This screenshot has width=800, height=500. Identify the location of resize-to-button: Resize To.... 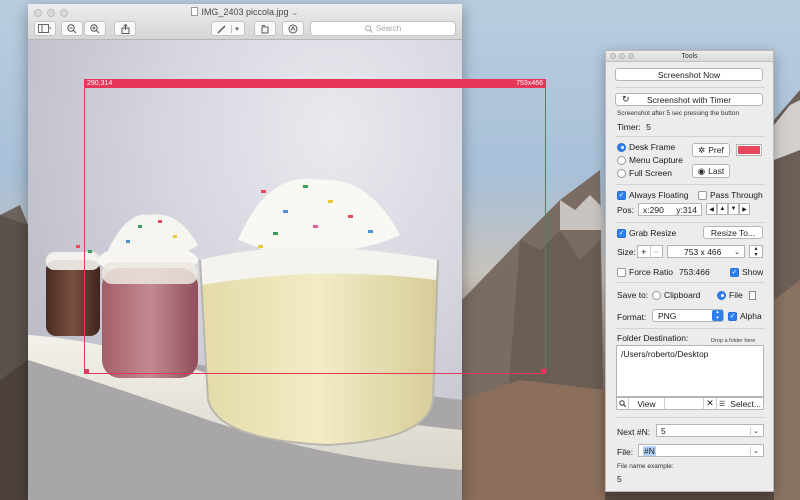
(733, 232).